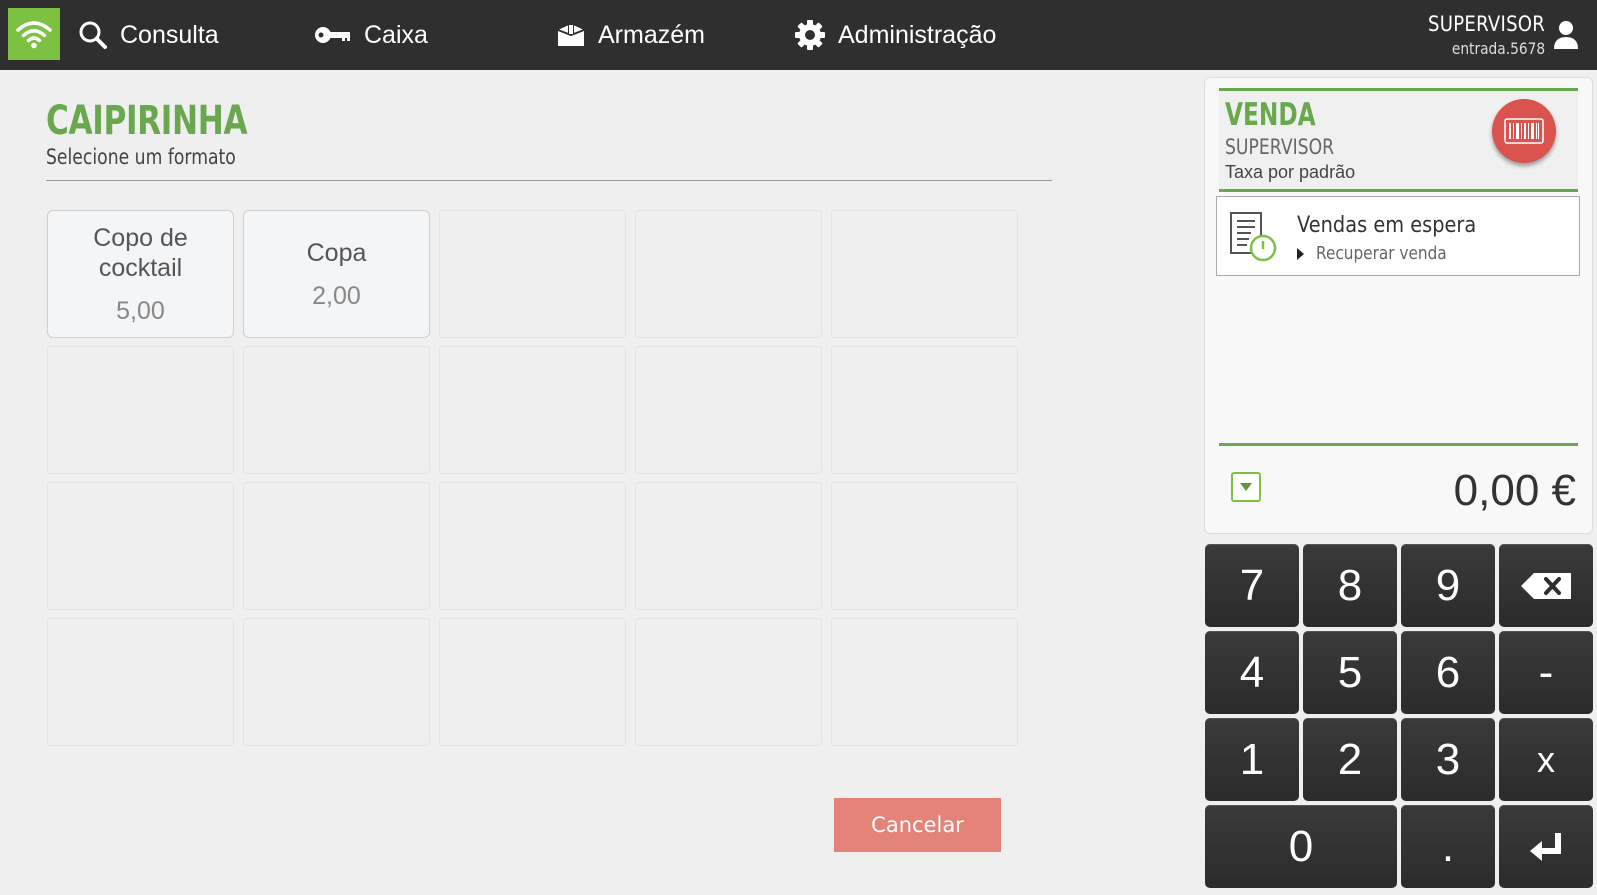 The height and width of the screenshot is (895, 1597). I want to click on search-icon, so click(93, 35).